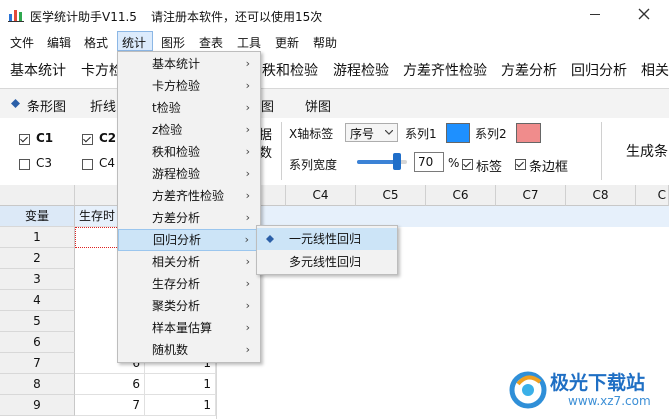 The width and height of the screenshot is (669, 419). Describe the element at coordinates (397, 161) in the screenshot. I see `series-width-slider-thumb` at that location.